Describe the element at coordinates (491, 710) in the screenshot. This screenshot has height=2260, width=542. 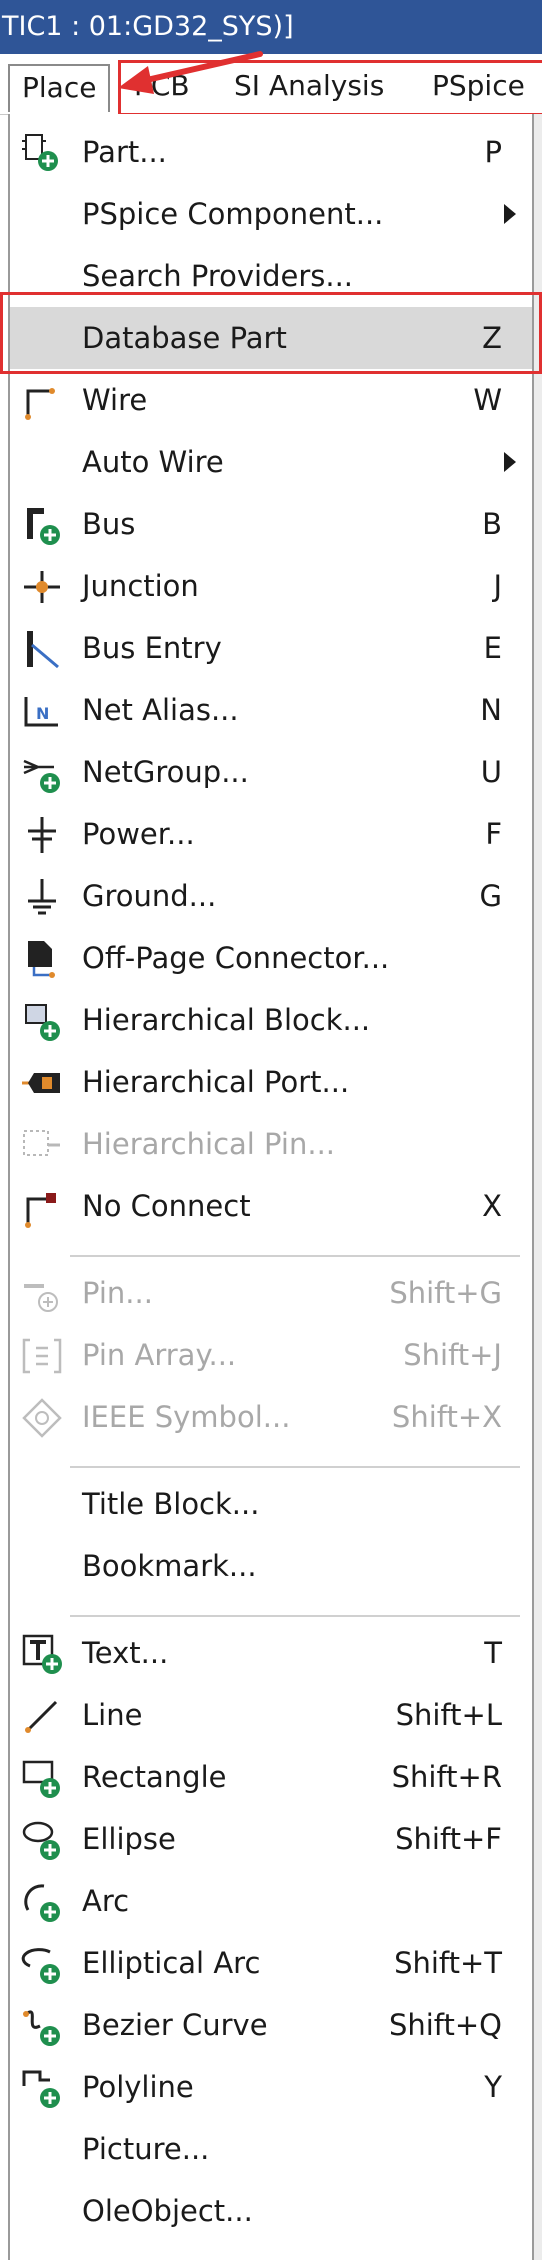
I see `menu-item-shortcut: N` at that location.